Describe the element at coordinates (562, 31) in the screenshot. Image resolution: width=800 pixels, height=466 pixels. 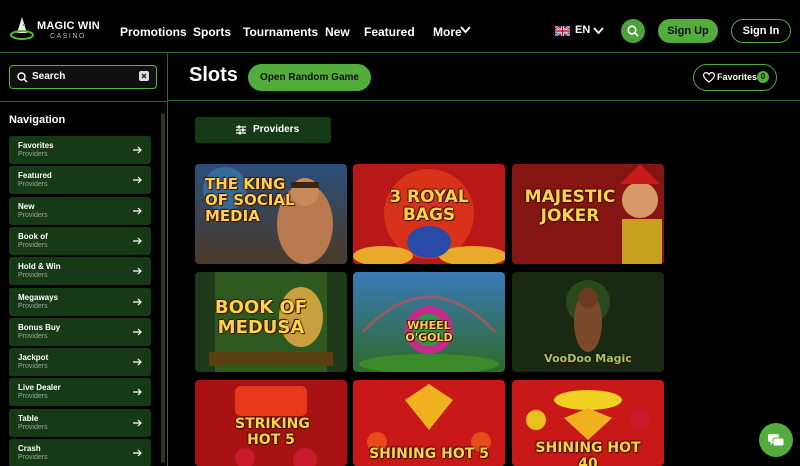
I see `uk-flag-icon` at that location.